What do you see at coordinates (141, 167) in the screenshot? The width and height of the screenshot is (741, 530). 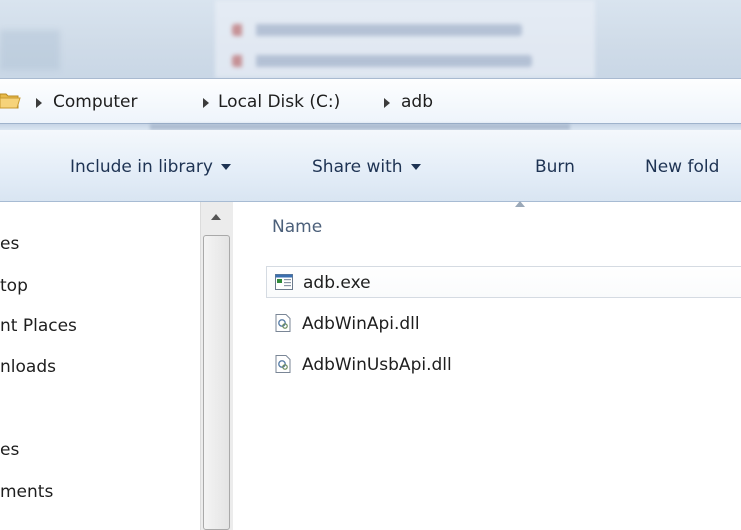 I see `include-in-library-label: Include in library` at bounding box center [141, 167].